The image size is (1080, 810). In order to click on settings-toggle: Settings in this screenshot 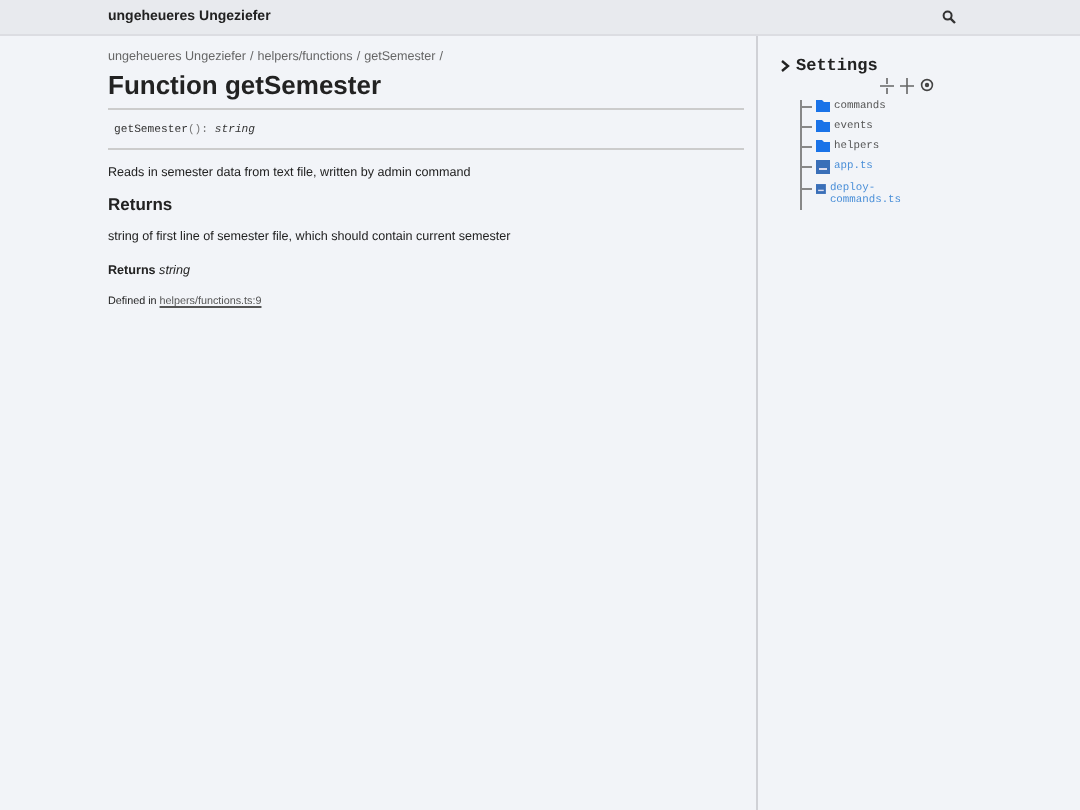, I will do `click(829, 66)`.